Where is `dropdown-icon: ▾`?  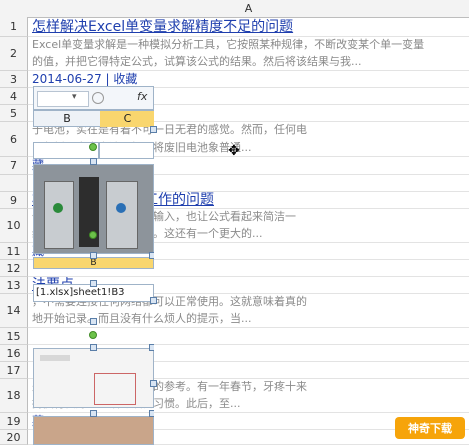
dropdown-icon: ▾ is located at coordinates (74, 97).